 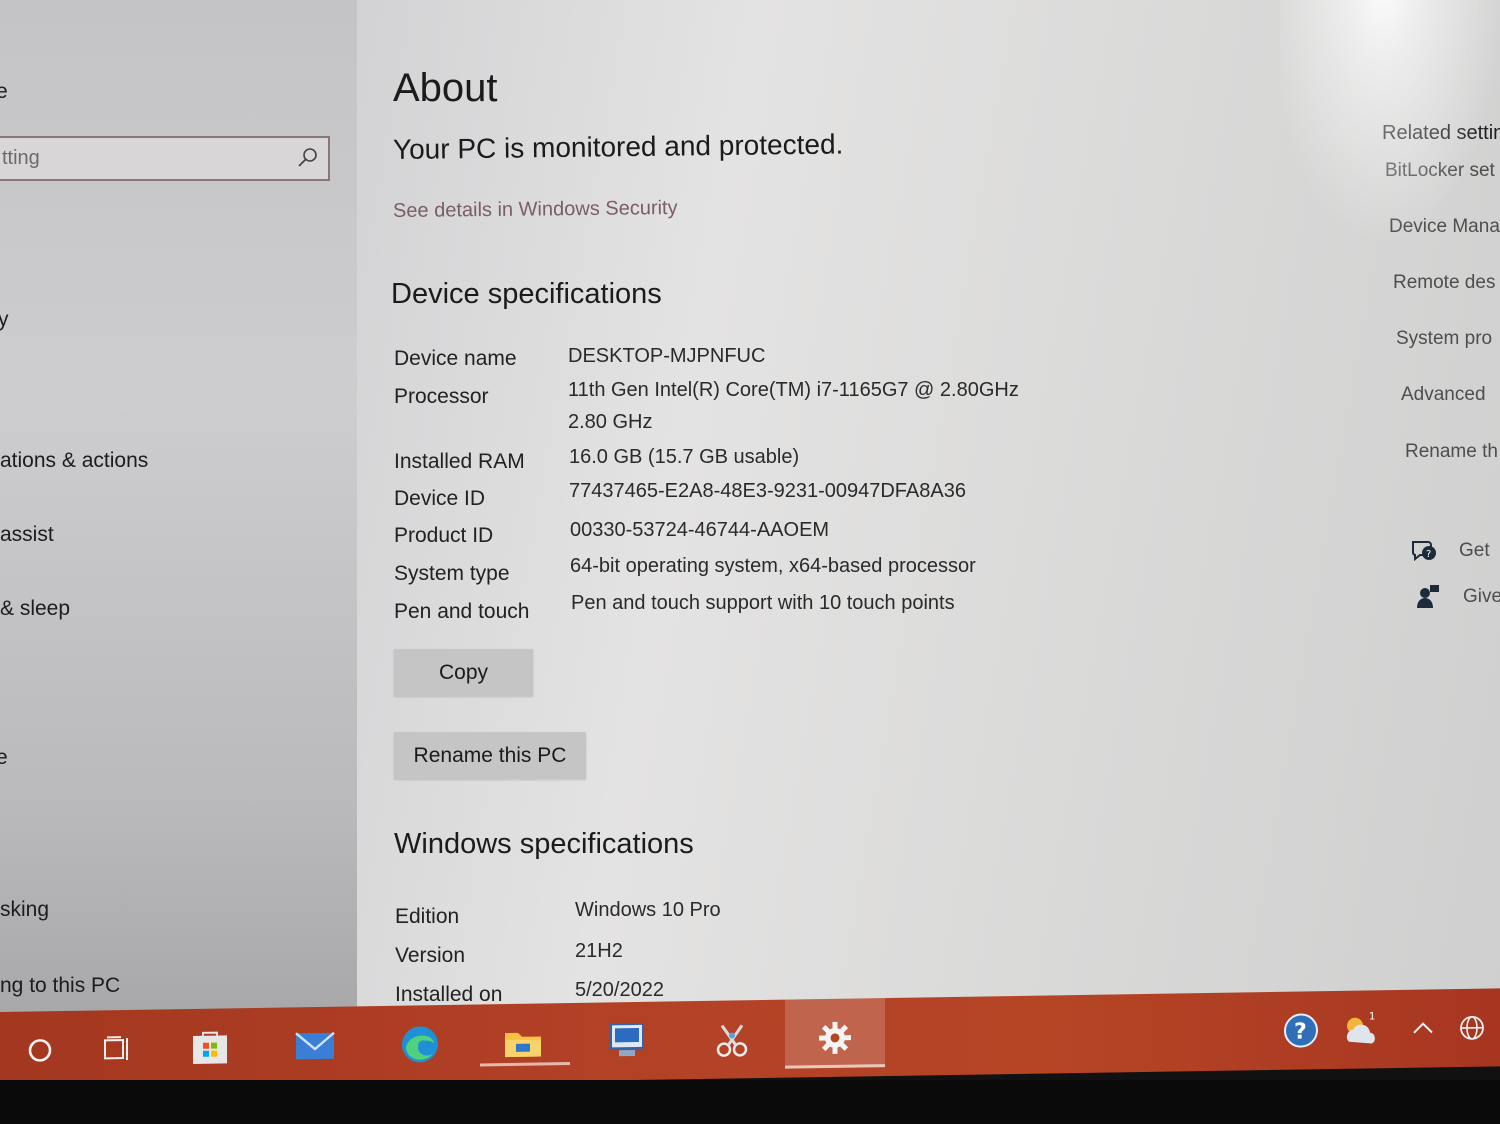 What do you see at coordinates (767, 491) in the screenshot?
I see `spec-value: 77437465-E2A8-48E3-9231-00947DFA8A36` at bounding box center [767, 491].